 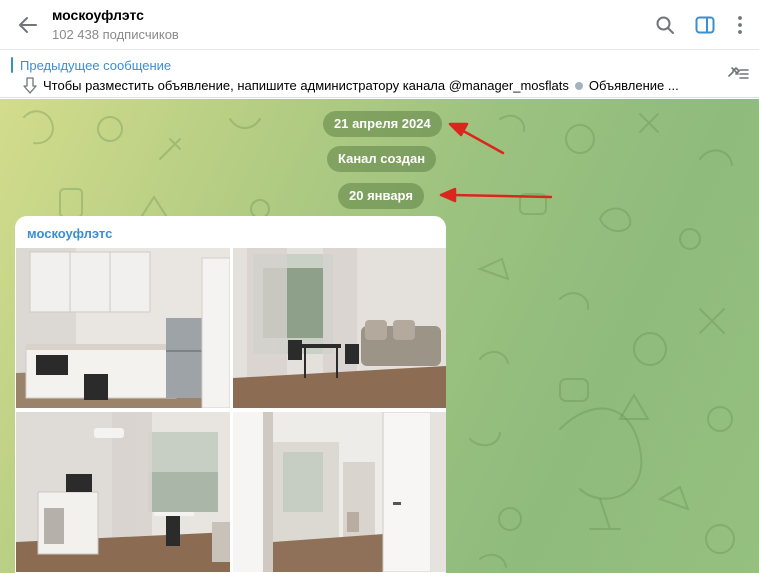 What do you see at coordinates (381, 196) in the screenshot?
I see `date-separator-pill-2: 20 января` at bounding box center [381, 196].